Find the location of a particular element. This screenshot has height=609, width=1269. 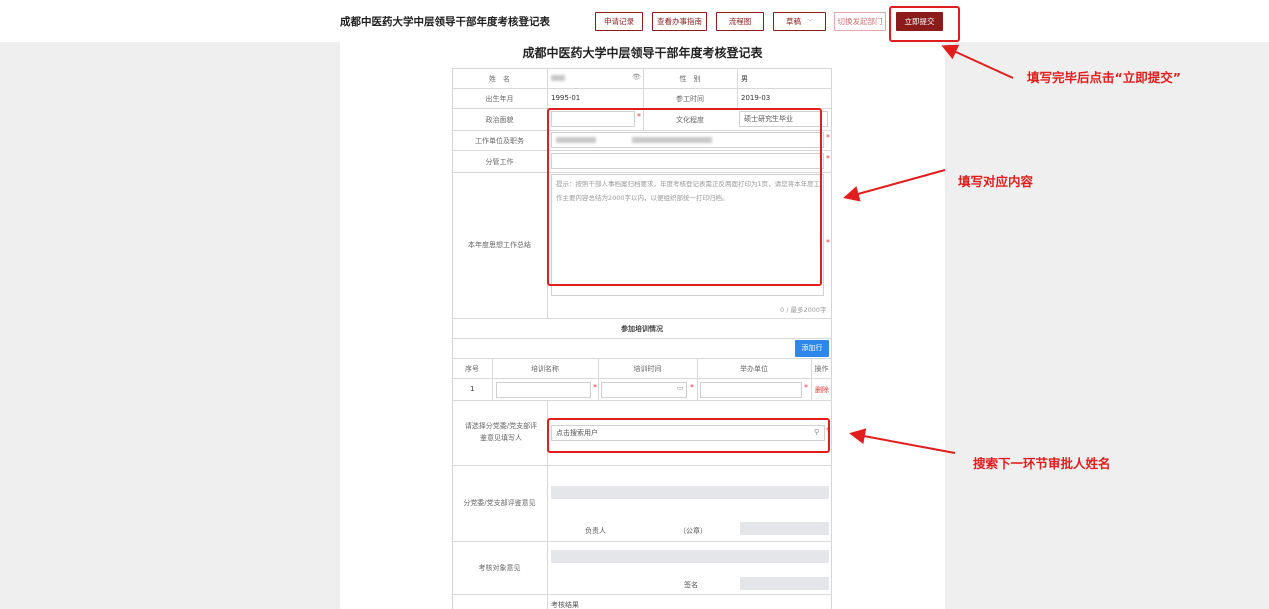

arrow-to-submit is located at coordinates (977, 61).